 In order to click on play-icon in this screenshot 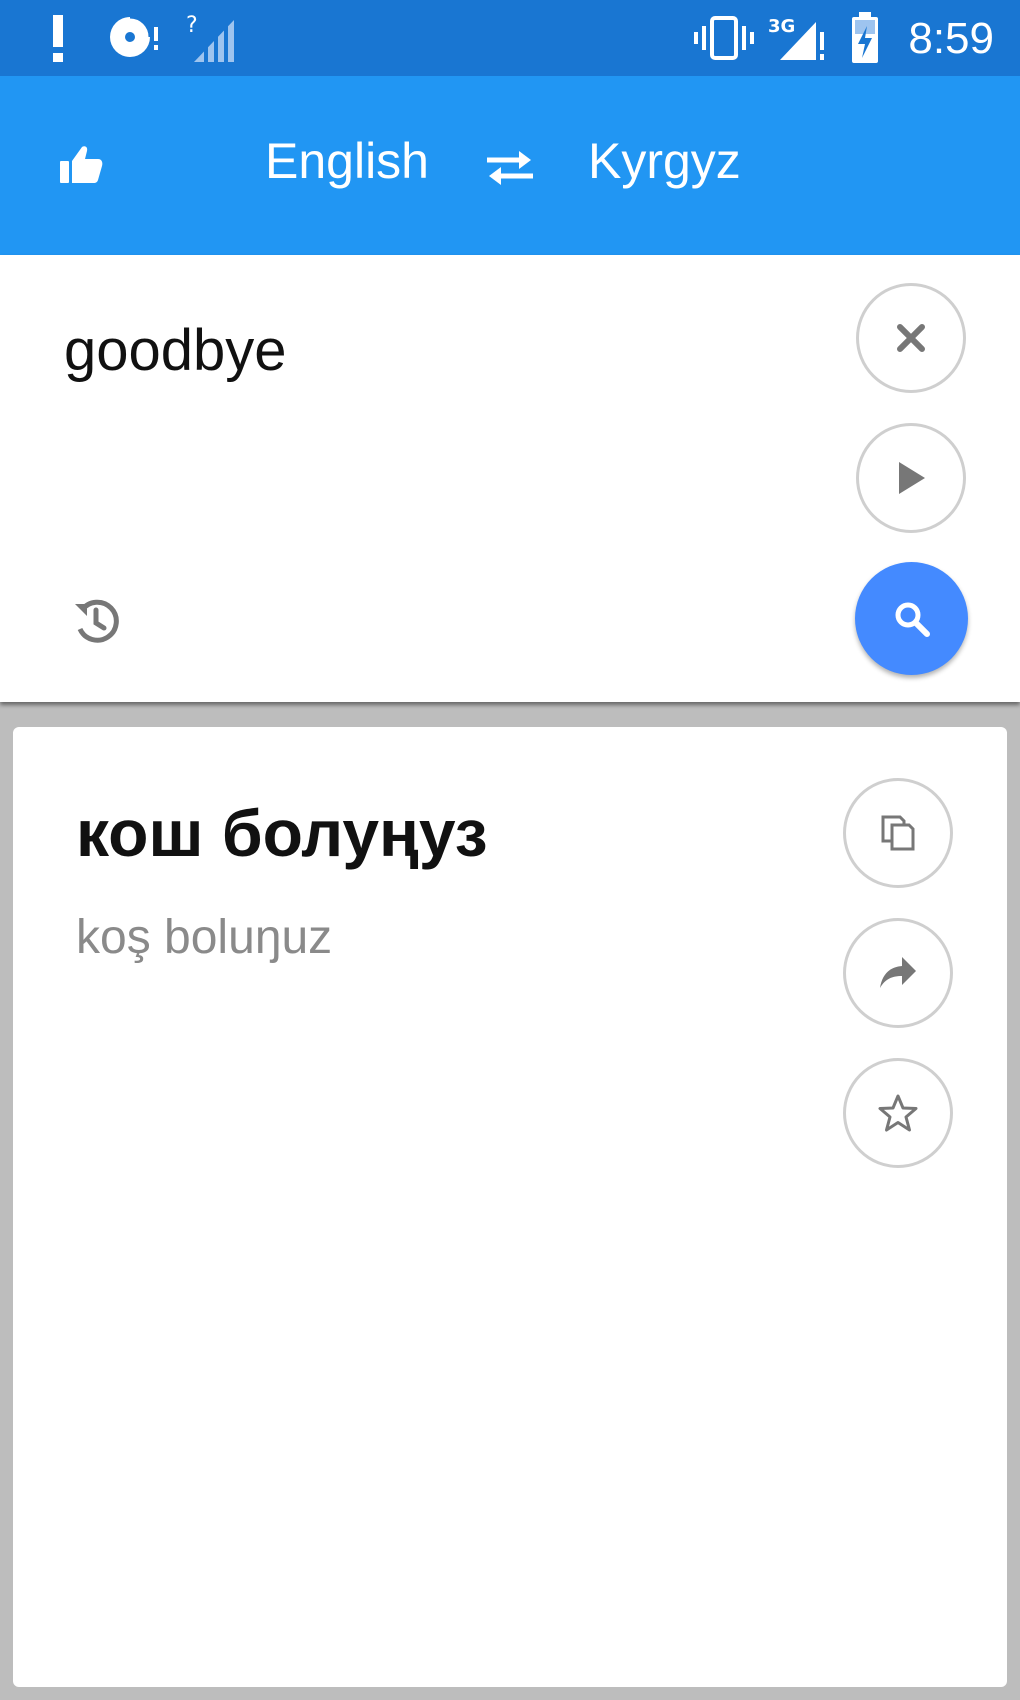, I will do `click(912, 478)`.